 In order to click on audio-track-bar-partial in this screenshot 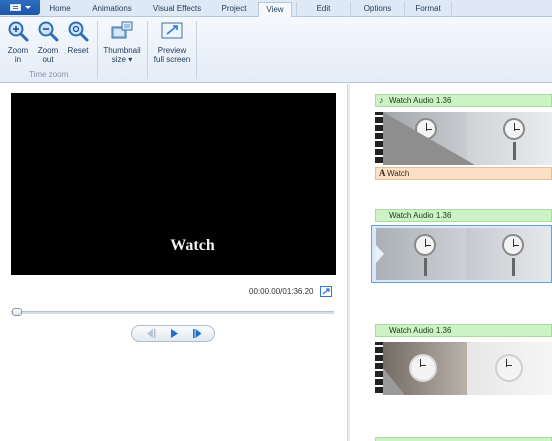, I will do `click(463, 439)`.